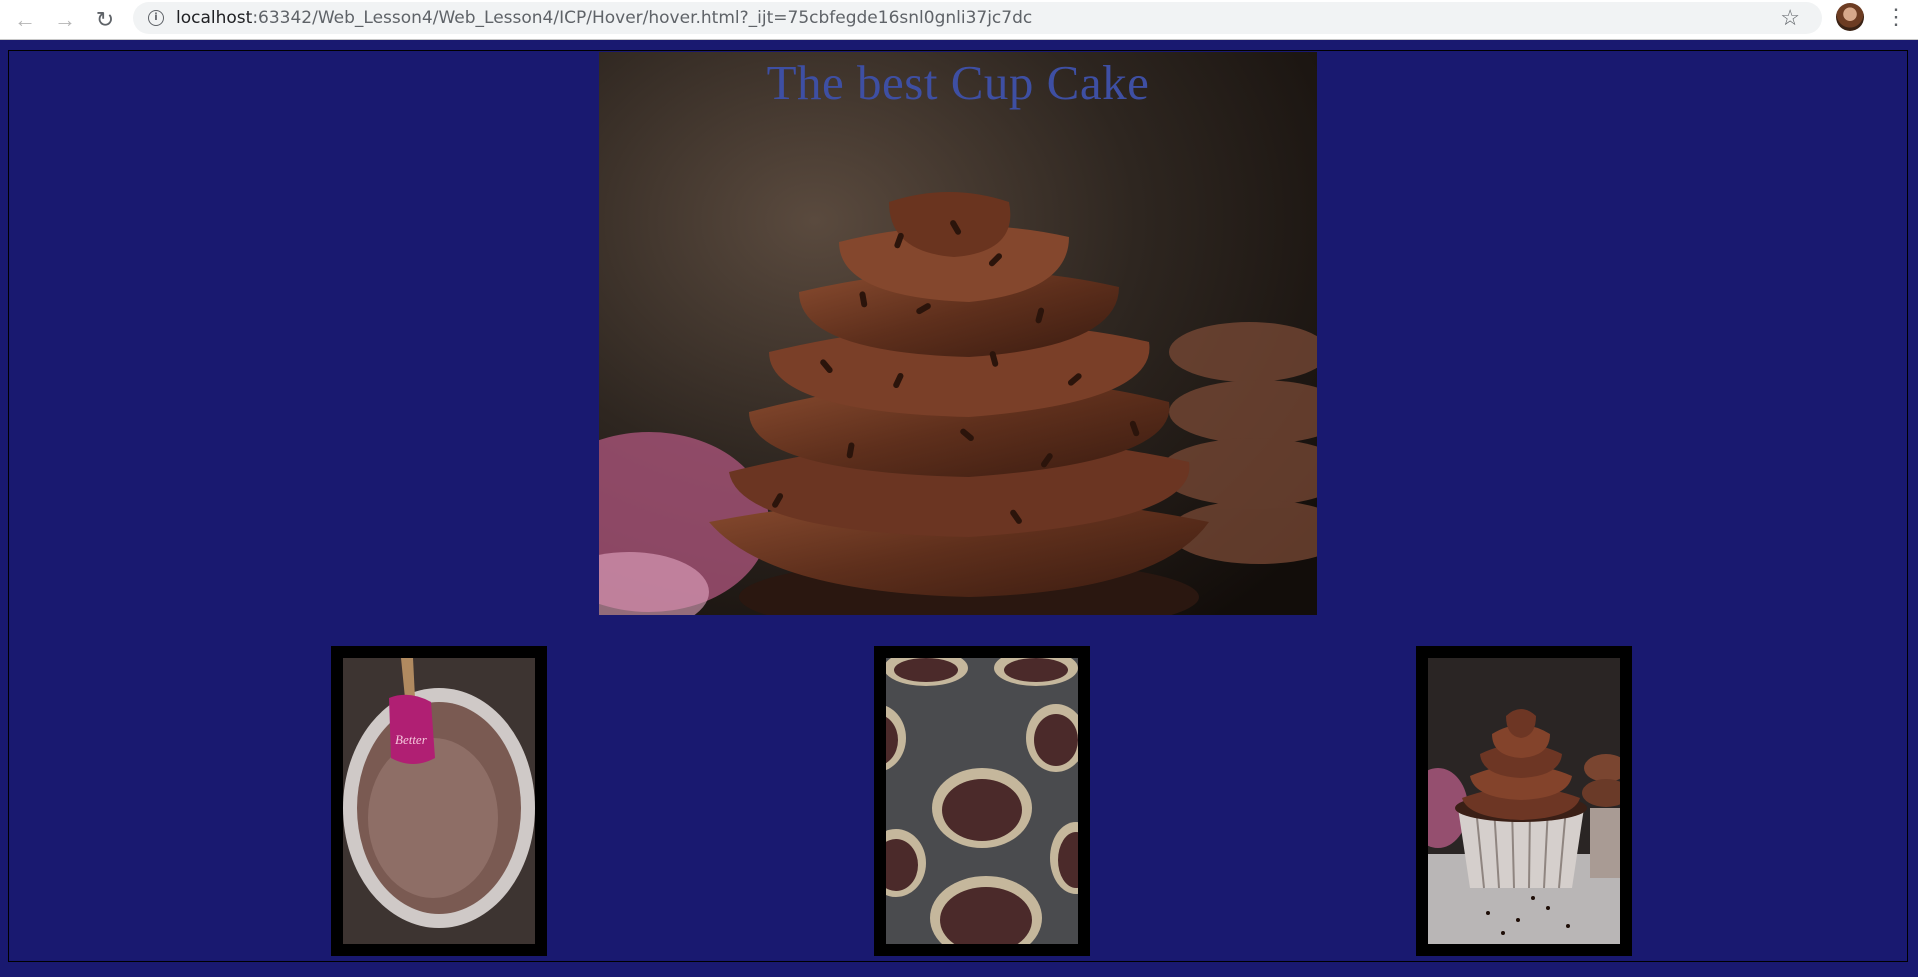  I want to click on url-host: localhost, so click(214, 18).